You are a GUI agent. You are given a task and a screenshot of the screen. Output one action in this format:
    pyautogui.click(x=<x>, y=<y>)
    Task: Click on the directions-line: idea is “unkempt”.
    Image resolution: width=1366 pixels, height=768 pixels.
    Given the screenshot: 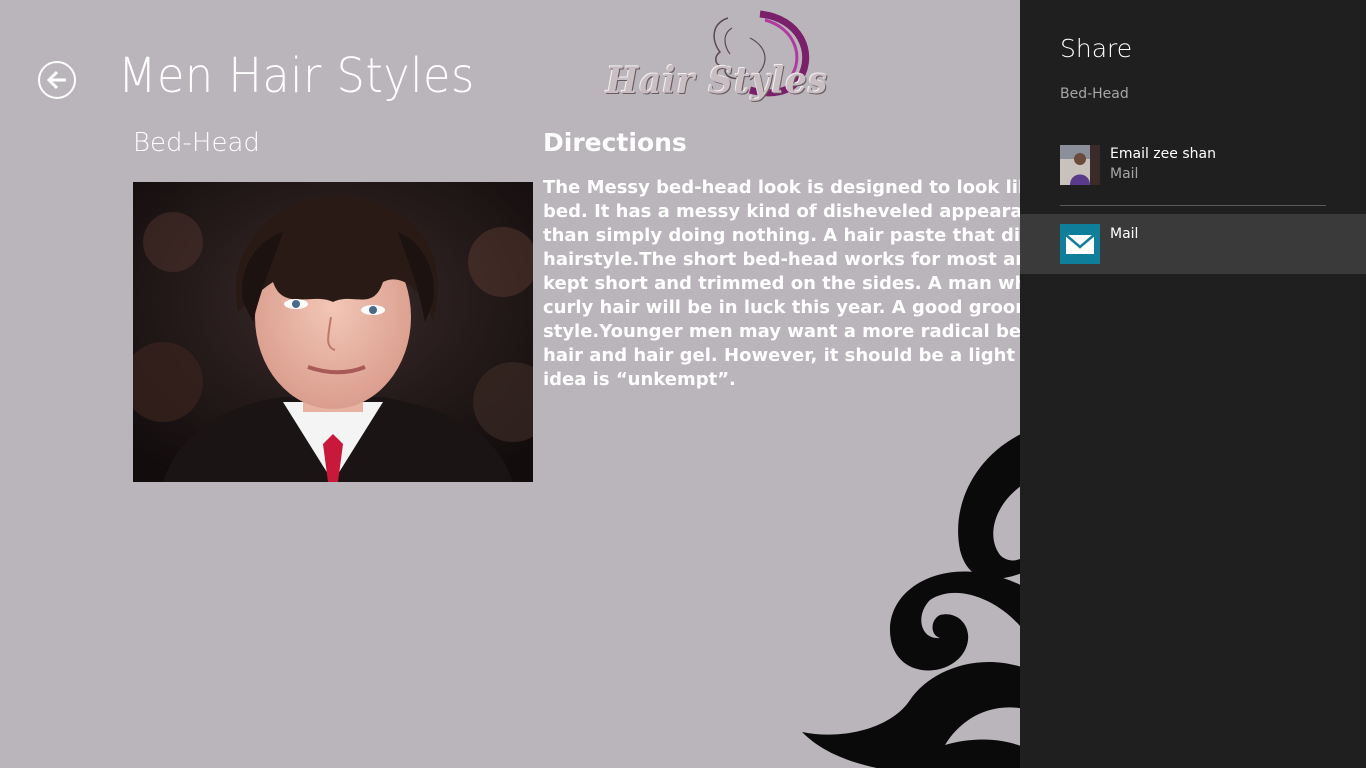 What is the action you would take?
    pyautogui.click(x=639, y=379)
    